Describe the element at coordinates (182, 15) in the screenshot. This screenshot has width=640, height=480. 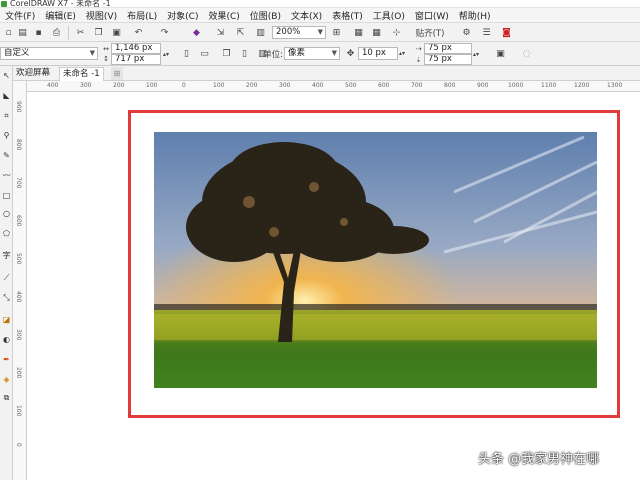
I see `menu-object: 对象(C)` at that location.